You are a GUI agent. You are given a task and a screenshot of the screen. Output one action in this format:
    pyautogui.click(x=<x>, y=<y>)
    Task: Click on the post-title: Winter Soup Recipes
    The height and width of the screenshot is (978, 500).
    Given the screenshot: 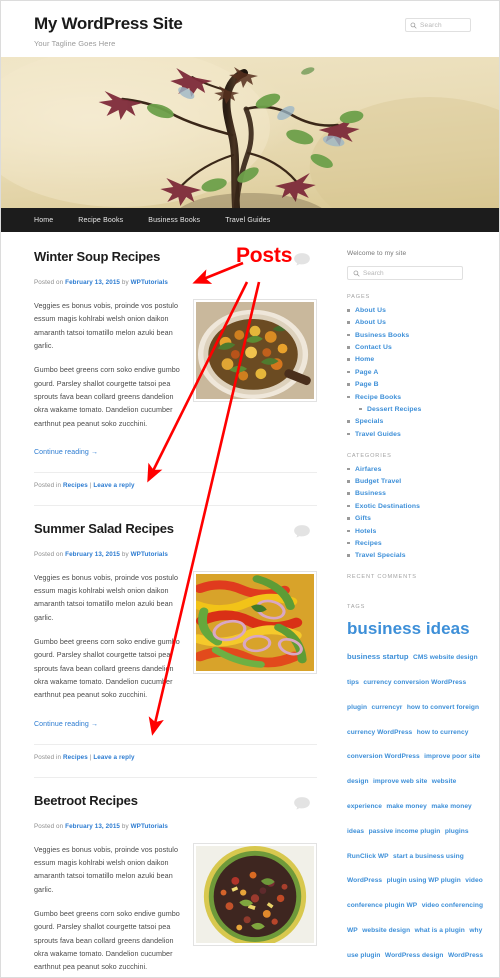 What is the action you would take?
    pyautogui.click(x=97, y=257)
    